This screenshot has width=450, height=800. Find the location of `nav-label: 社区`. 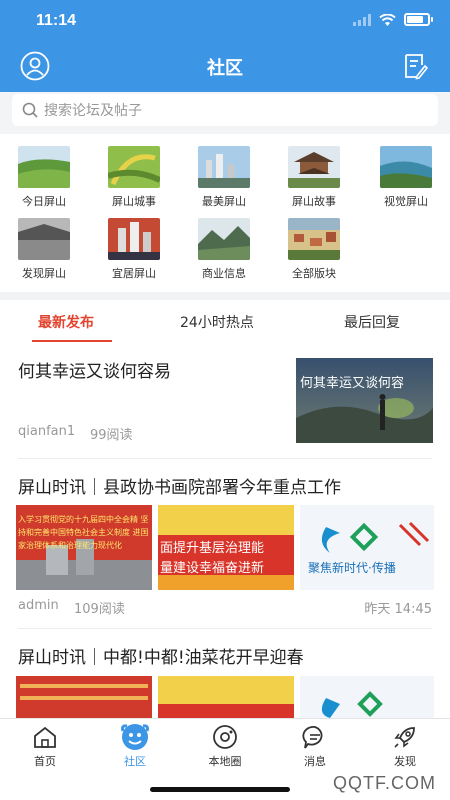

nav-label: 社区 is located at coordinates (135, 761).